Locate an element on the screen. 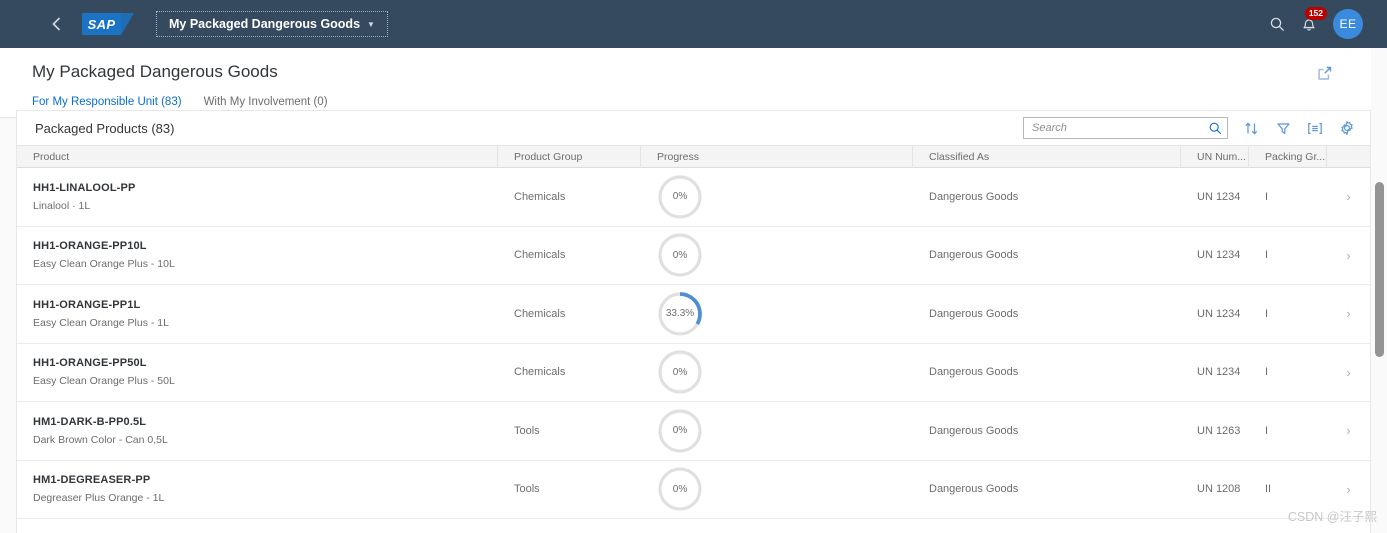 The height and width of the screenshot is (533, 1387). product-description: Easy Clean Orange Plus - 10L is located at coordinates (104, 264).